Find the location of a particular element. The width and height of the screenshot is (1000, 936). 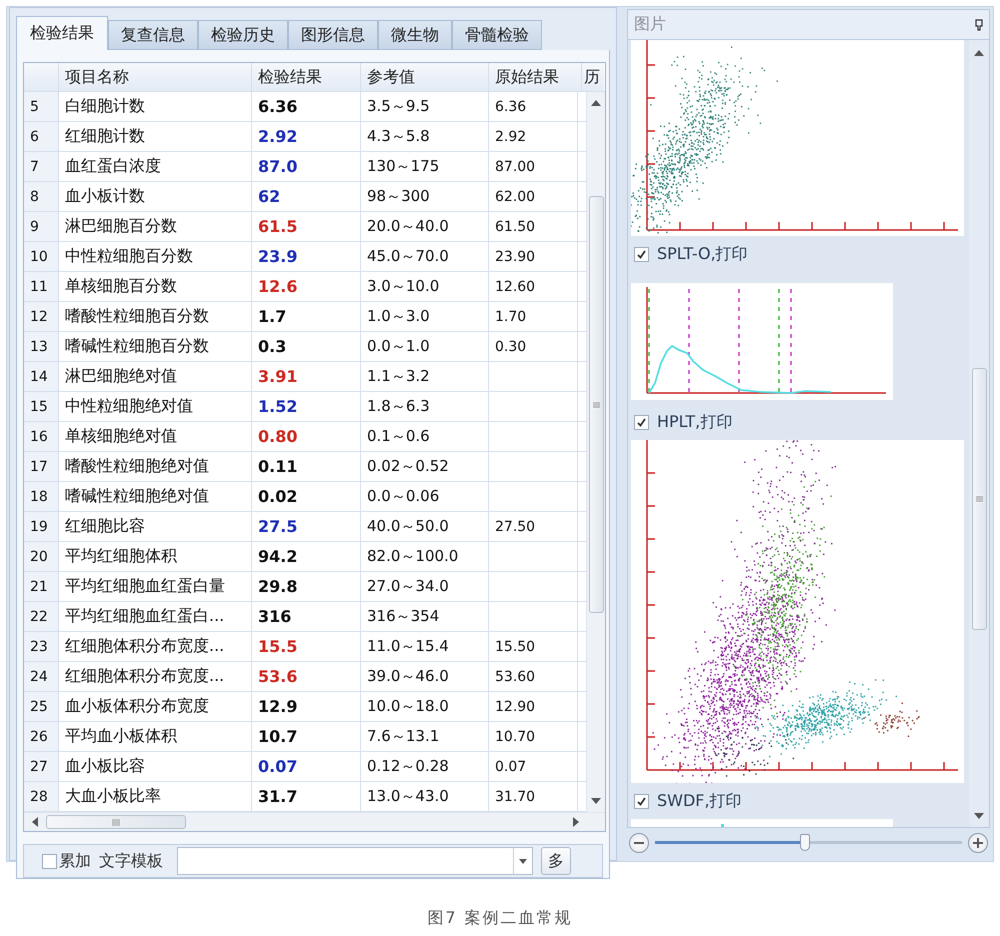

row-number: 21 is located at coordinates (41, 586).